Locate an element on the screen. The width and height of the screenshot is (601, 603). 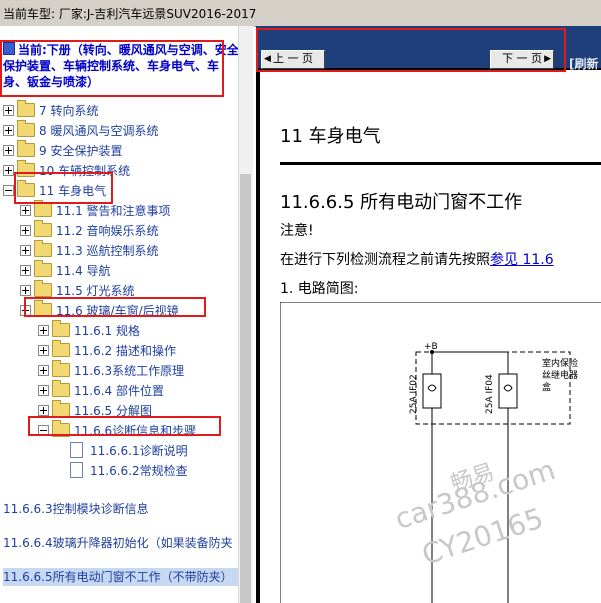
toc-node-label: 11.6.6.2常规检查 is located at coordinates (139, 471).